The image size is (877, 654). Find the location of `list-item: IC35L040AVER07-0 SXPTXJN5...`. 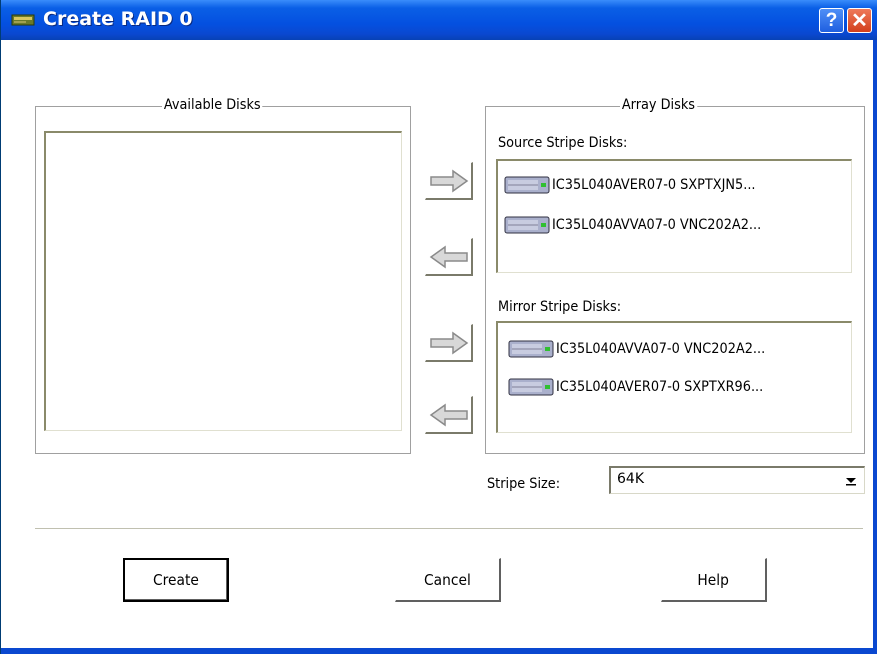

list-item: IC35L040AVER07-0 SXPTXJN5... is located at coordinates (638, 185).